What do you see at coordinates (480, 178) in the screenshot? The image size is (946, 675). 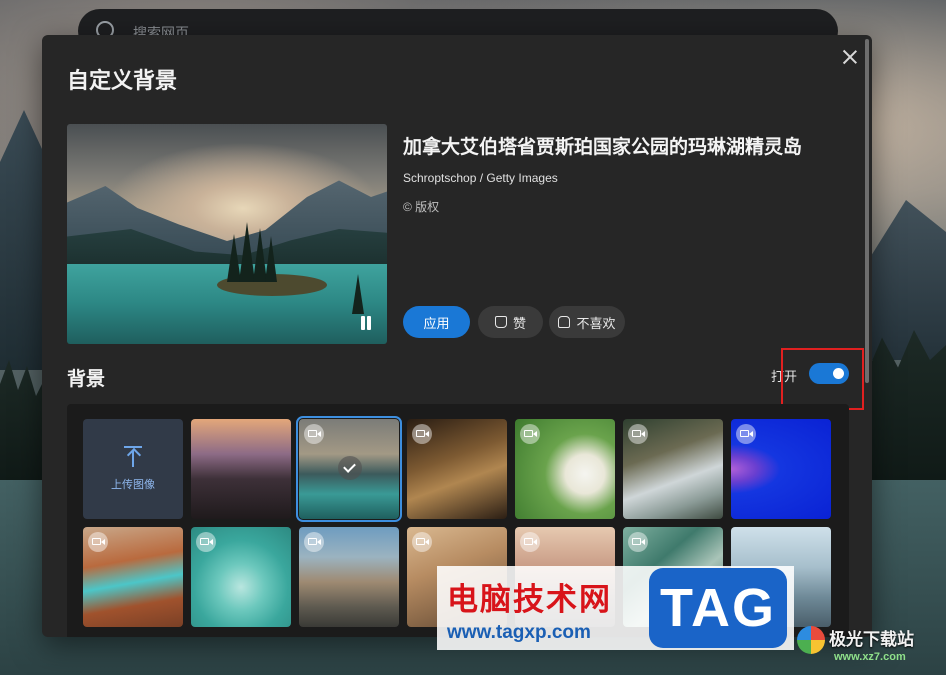 I see `image-credit: Schroptschop / Getty Images` at bounding box center [480, 178].